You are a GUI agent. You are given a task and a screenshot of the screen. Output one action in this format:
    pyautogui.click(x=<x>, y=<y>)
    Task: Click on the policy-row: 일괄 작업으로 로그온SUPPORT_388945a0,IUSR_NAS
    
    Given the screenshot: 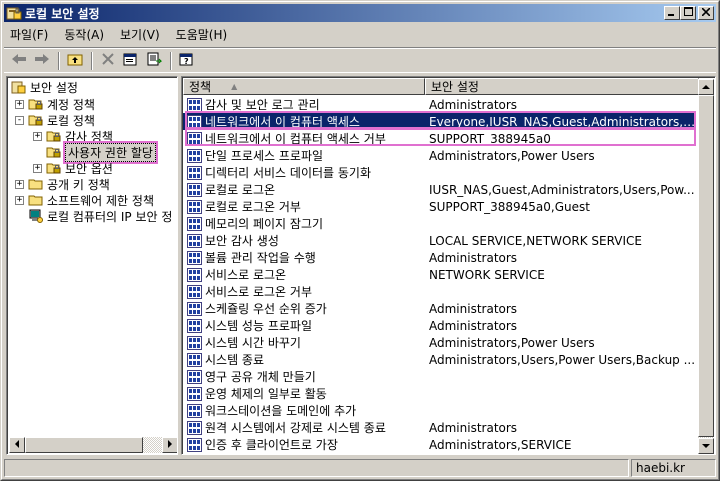 What is the action you would take?
    pyautogui.click(x=439, y=453)
    